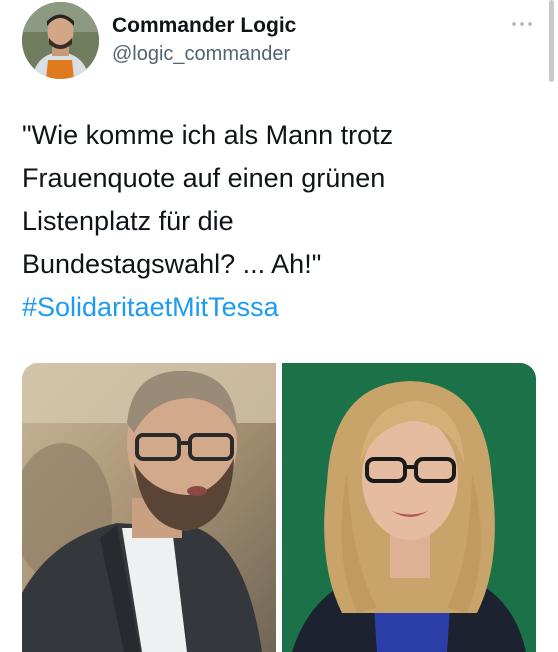 The image size is (558, 652). Describe the element at coordinates (514, 24) in the screenshot. I see `more-horizontal-icon` at that location.